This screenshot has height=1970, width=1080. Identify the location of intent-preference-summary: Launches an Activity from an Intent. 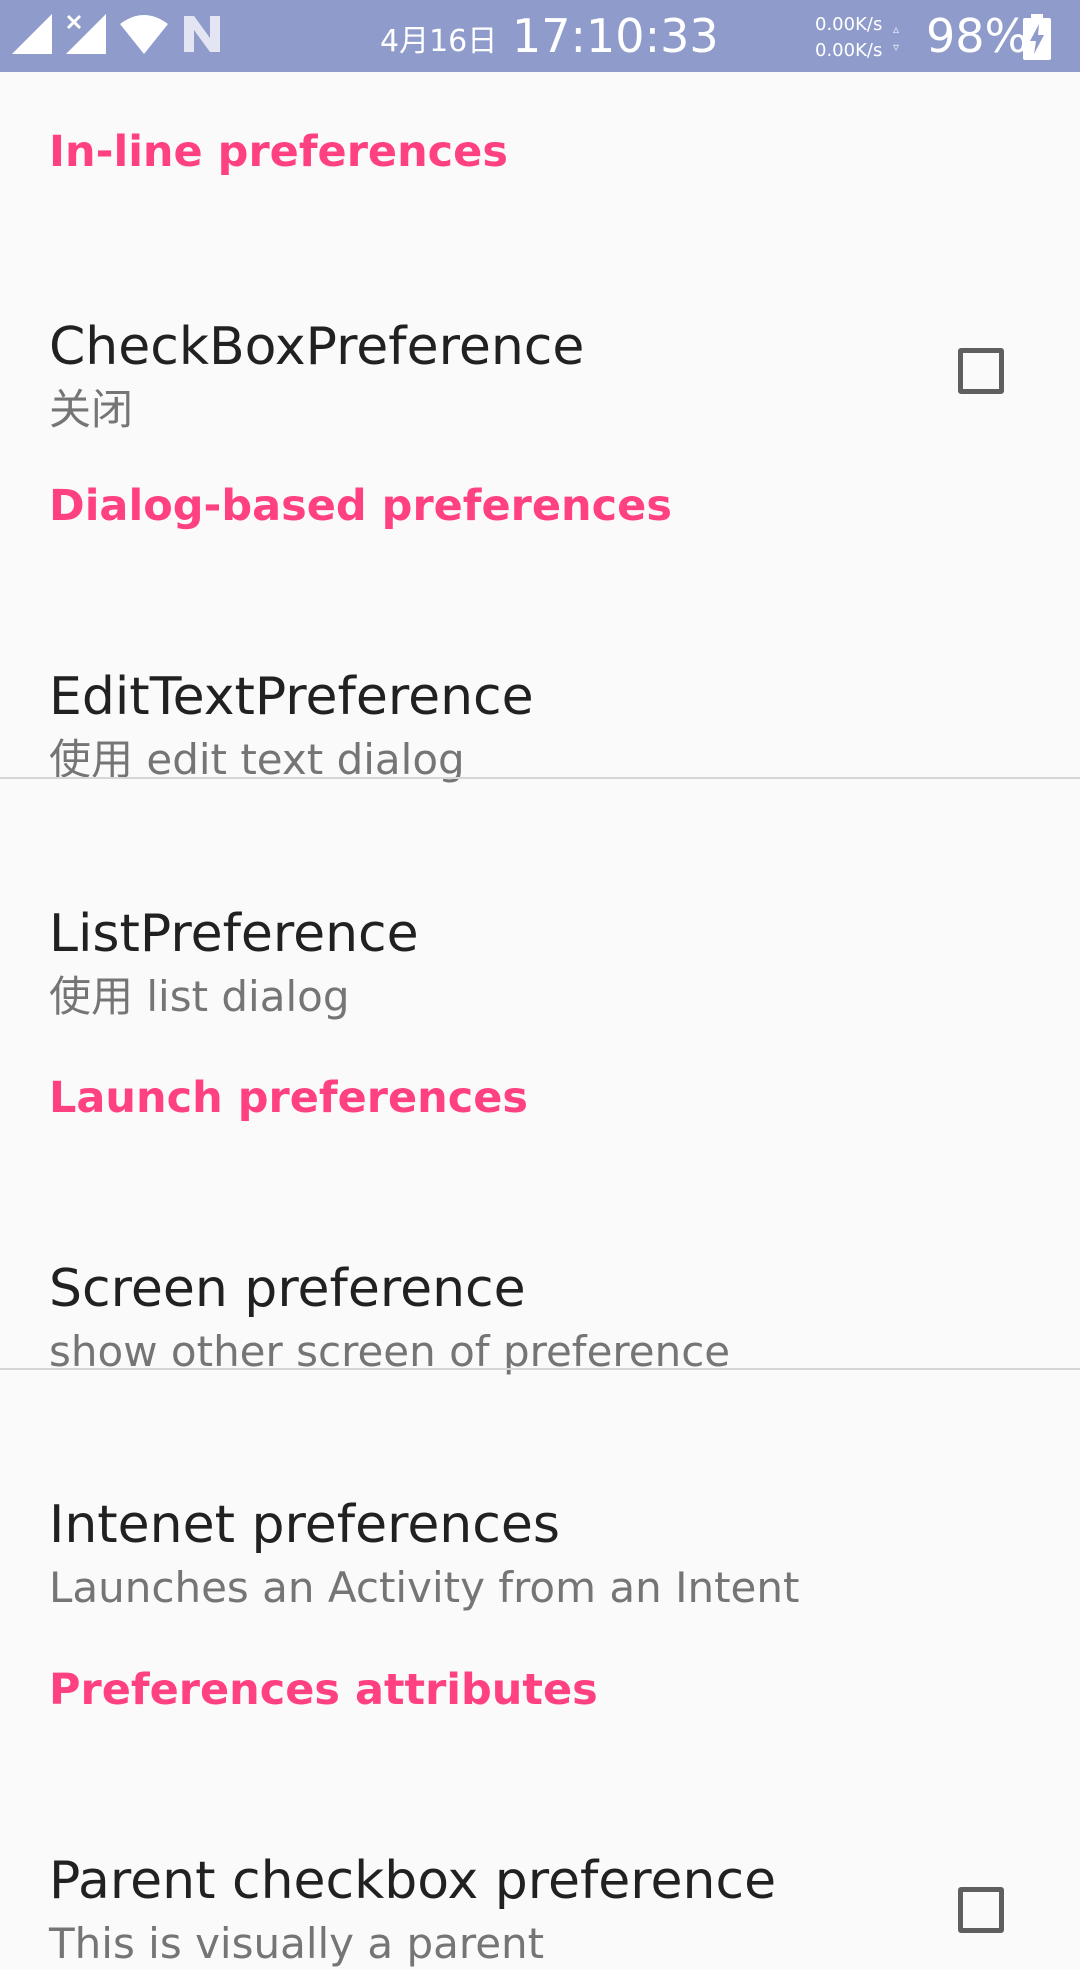
(424, 1587).